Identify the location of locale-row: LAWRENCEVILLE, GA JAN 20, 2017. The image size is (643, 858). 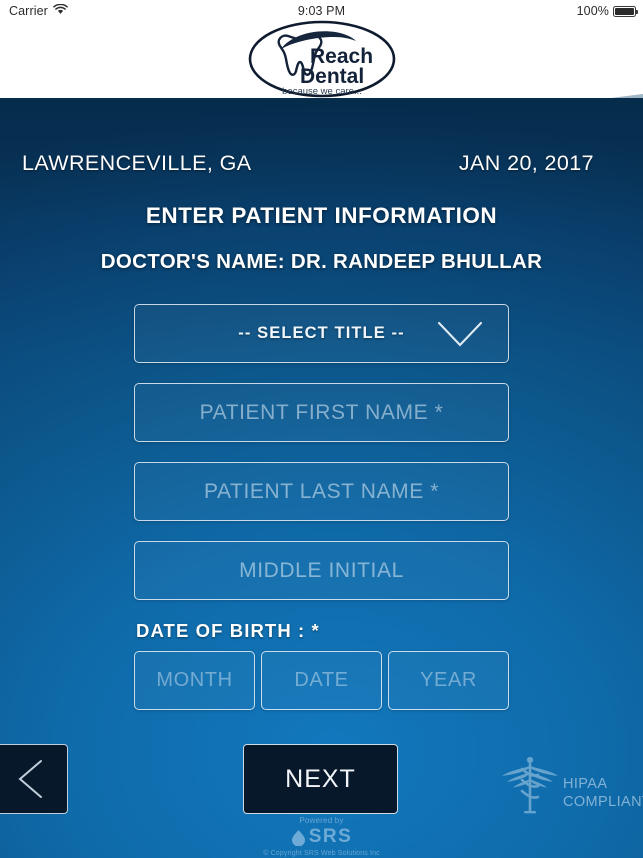
(308, 163).